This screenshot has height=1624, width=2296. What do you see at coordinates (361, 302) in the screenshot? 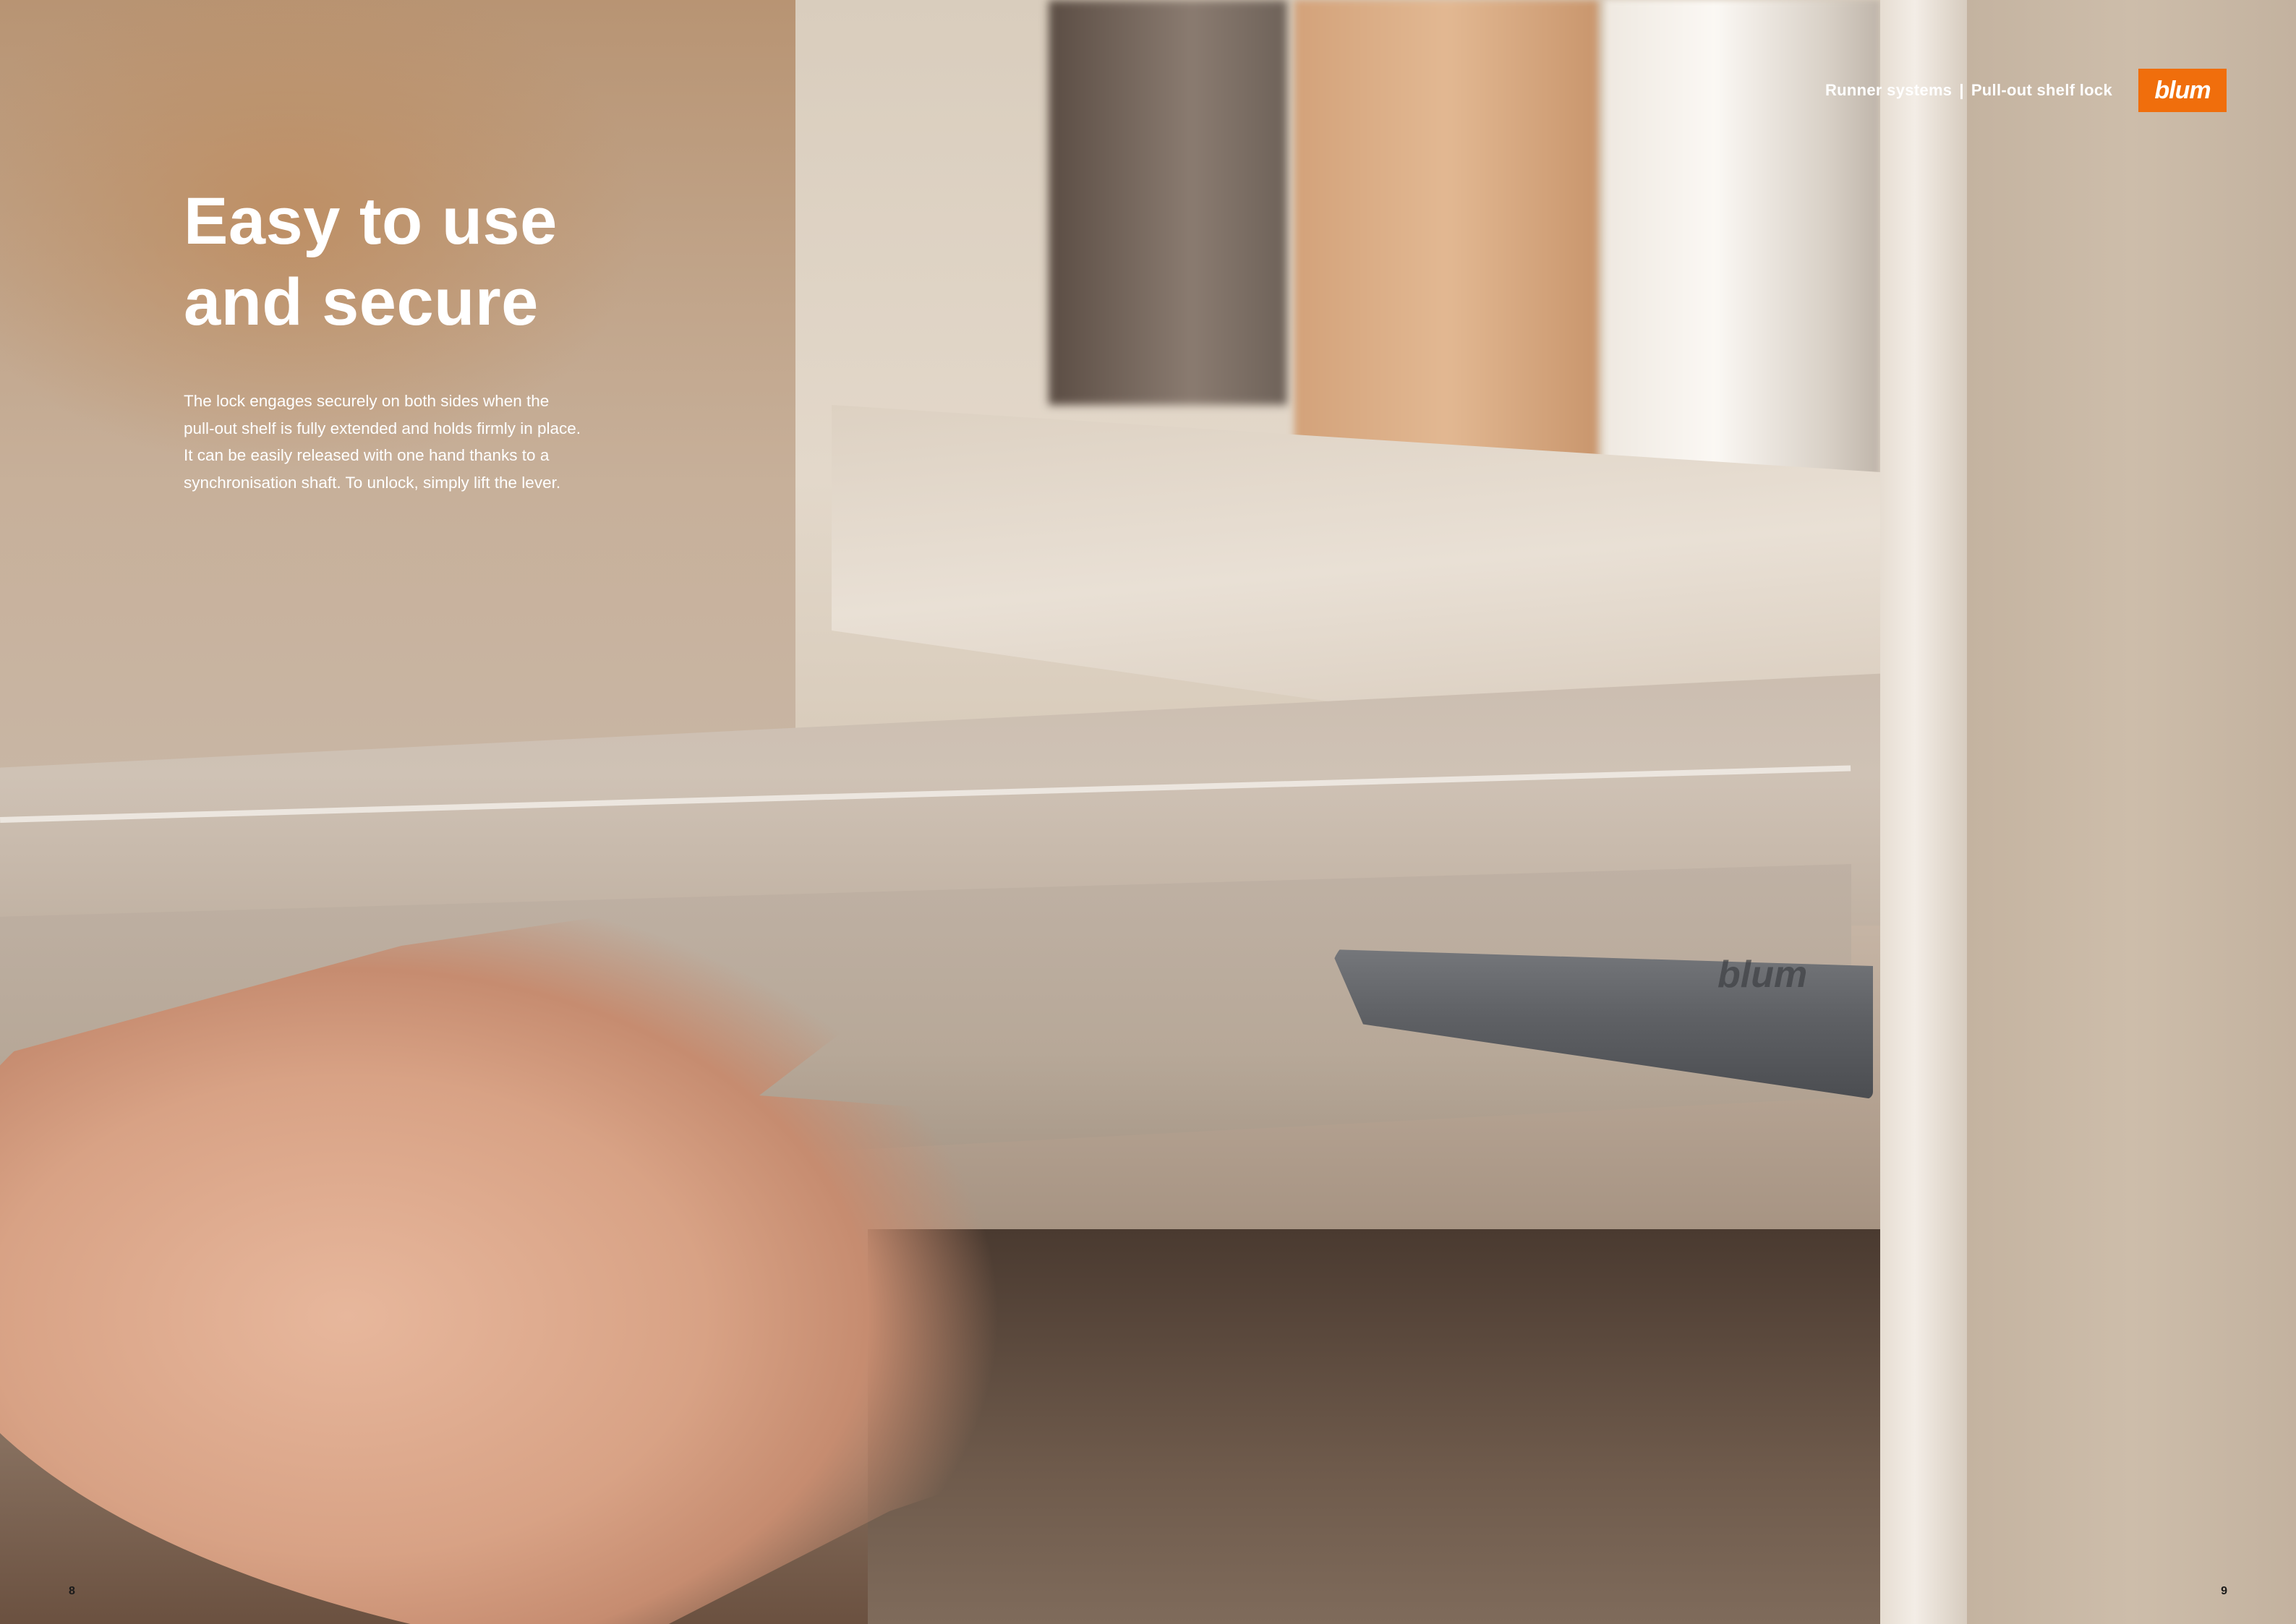
I see `title-line: and secure` at bounding box center [361, 302].